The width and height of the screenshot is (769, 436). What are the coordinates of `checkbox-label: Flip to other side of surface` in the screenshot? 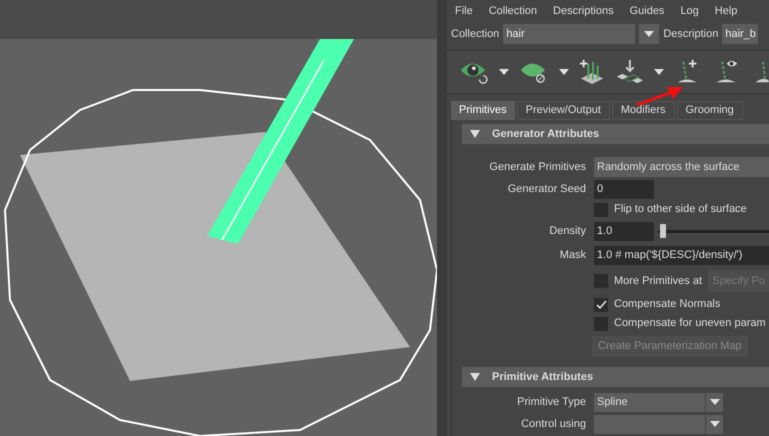 It's located at (680, 210).